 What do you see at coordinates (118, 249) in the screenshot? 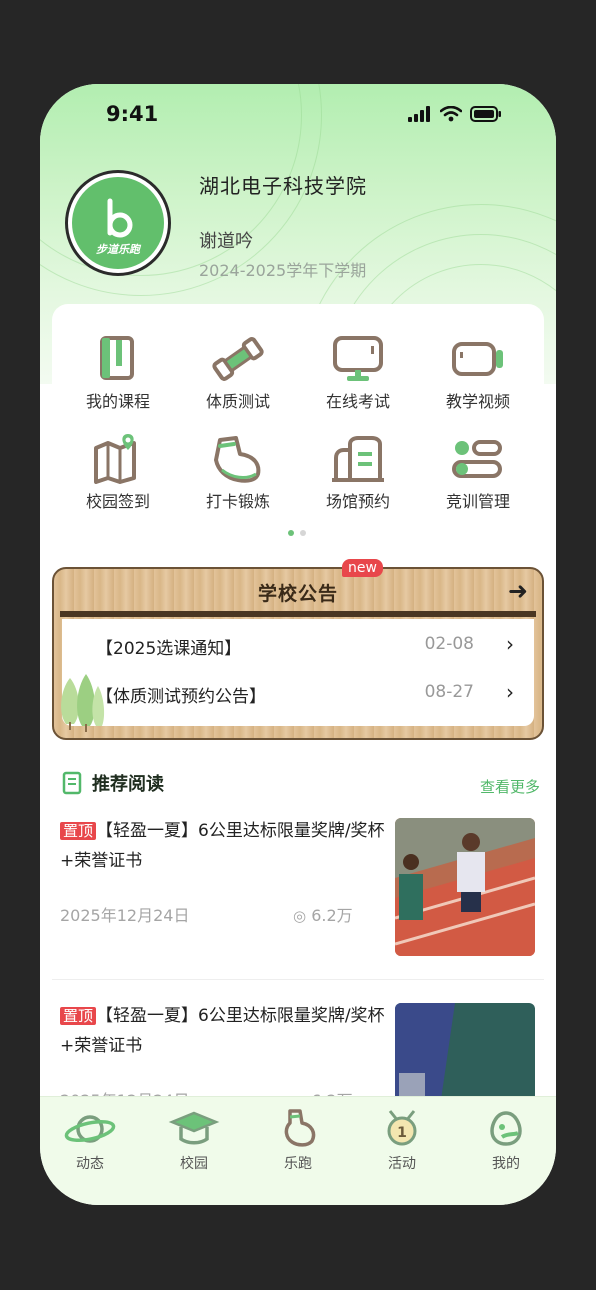
I see `logo-text: 步道乐跑` at bounding box center [118, 249].